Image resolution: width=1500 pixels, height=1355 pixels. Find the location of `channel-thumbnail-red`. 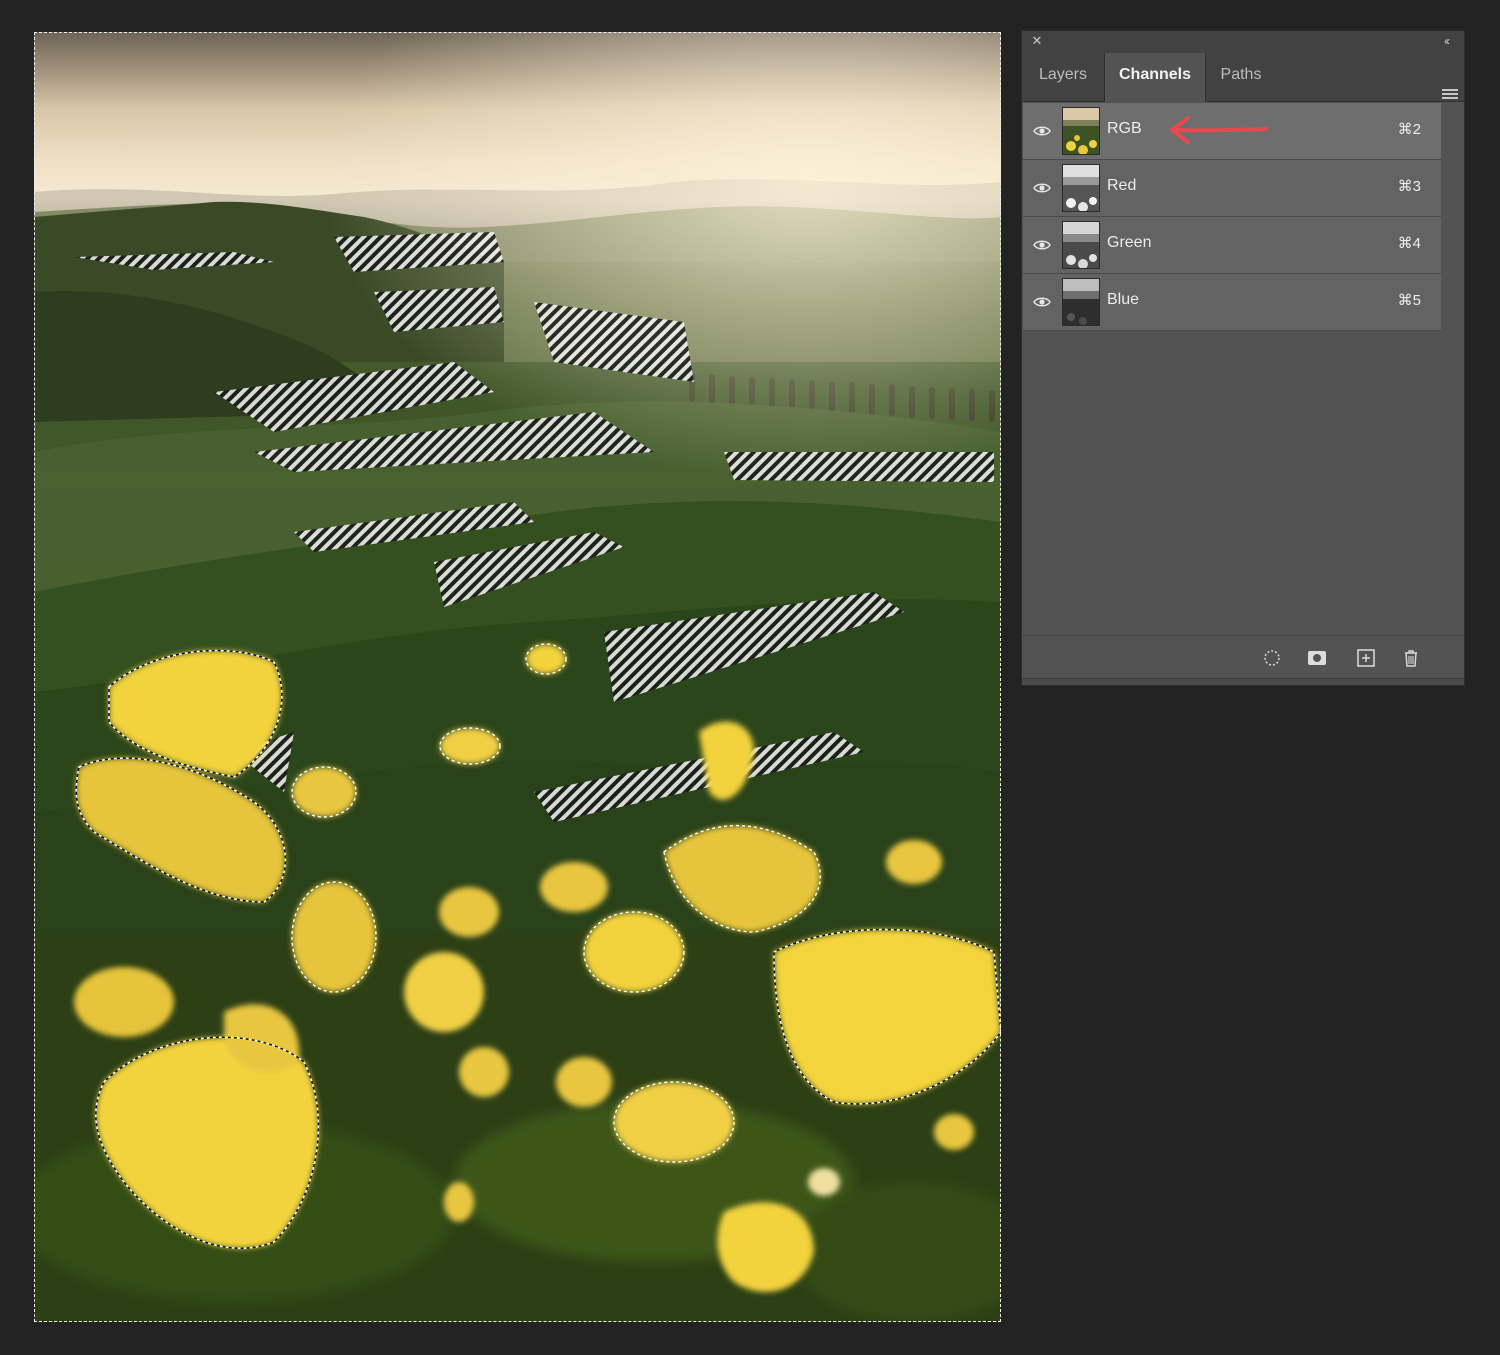

channel-thumbnail-red is located at coordinates (1081, 188).